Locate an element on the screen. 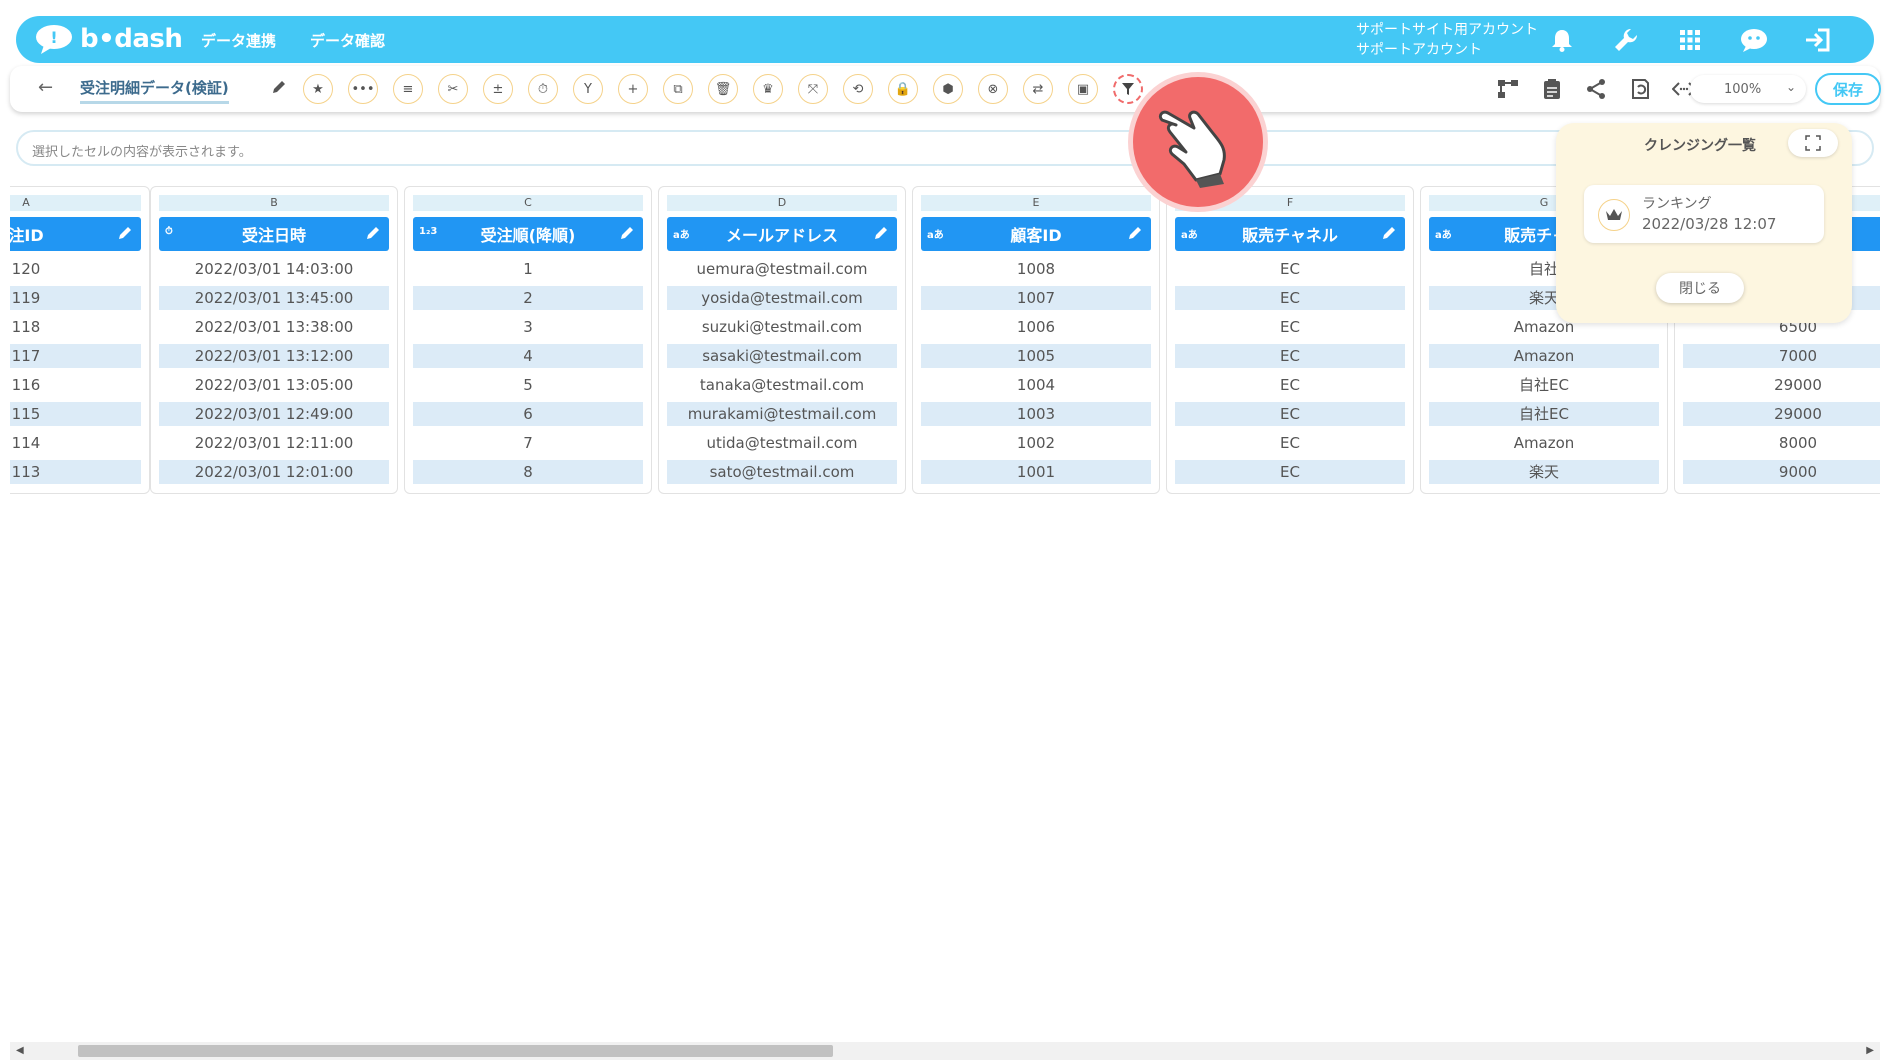 The height and width of the screenshot is (1063, 1890). table-cell: 120 is located at coordinates (75, 269).